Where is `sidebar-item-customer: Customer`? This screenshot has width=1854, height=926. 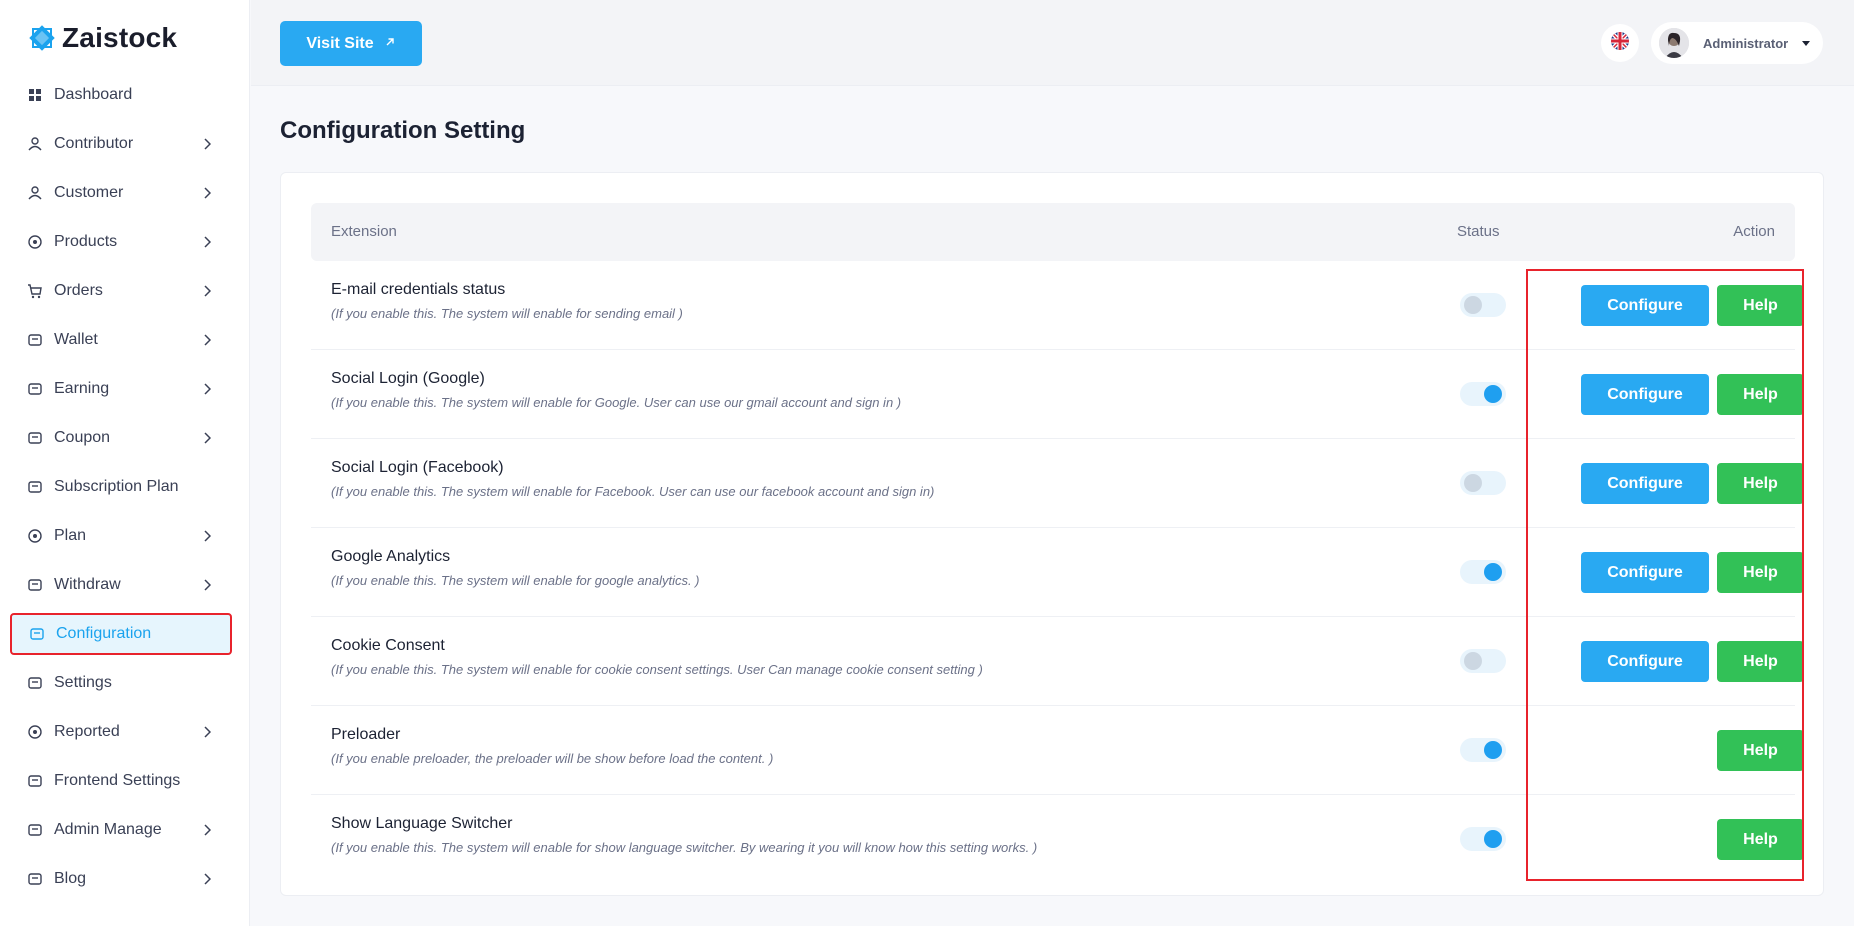 sidebar-item-customer: Customer is located at coordinates (121, 193).